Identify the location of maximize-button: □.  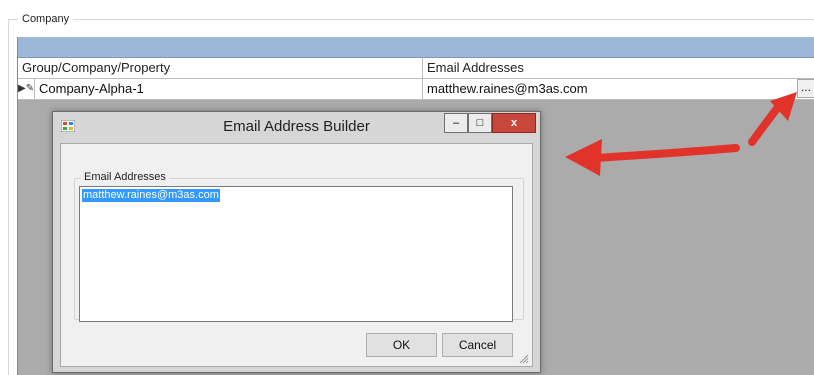
(480, 123).